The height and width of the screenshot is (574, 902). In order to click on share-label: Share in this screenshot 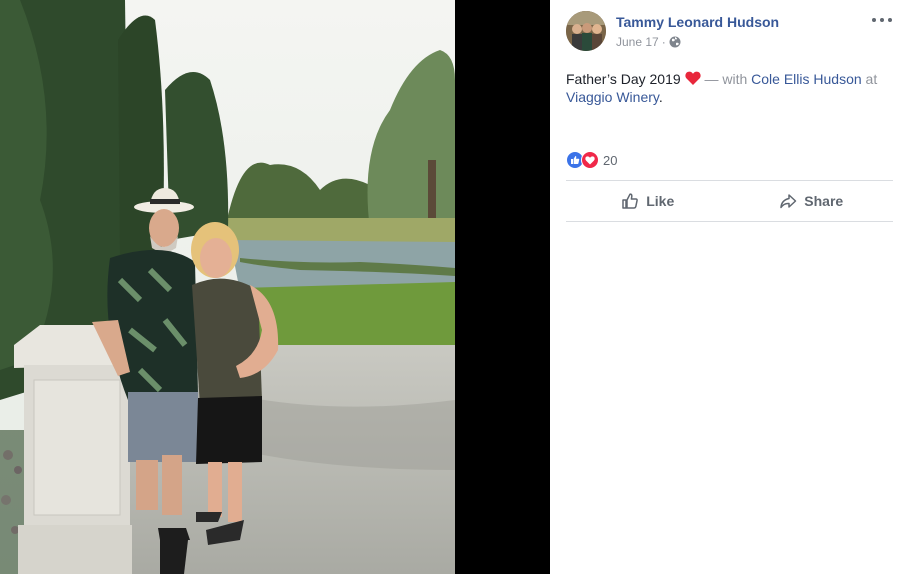, I will do `click(824, 201)`.